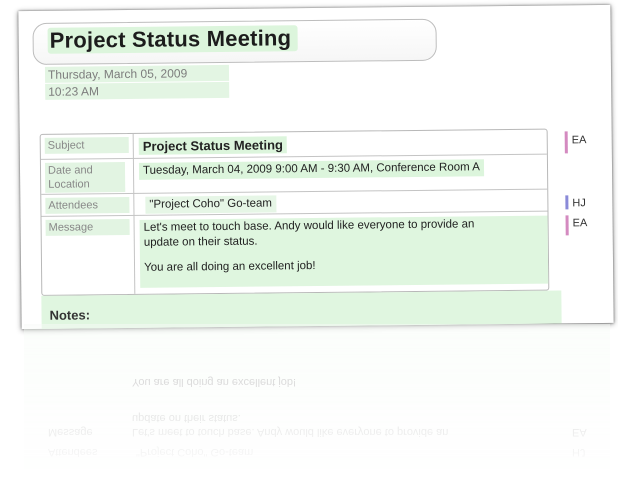 The image size is (618, 480). Describe the element at coordinates (579, 140) in the screenshot. I see `author-tag-ea-1: EA` at that location.